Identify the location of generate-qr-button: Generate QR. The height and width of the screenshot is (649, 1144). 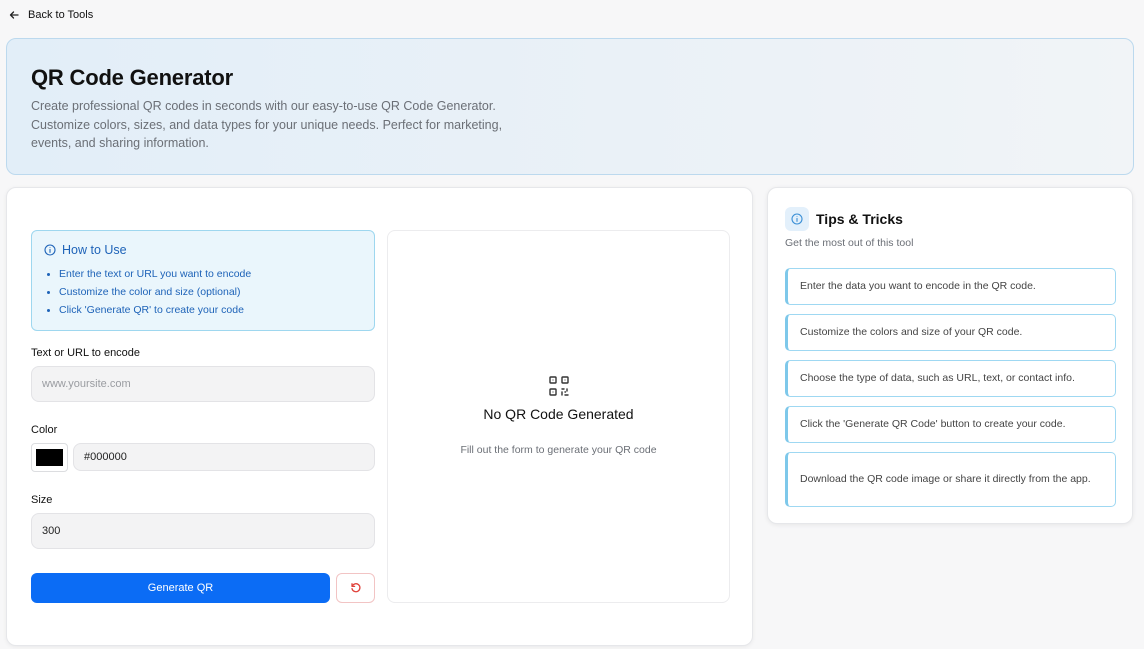
(180, 588).